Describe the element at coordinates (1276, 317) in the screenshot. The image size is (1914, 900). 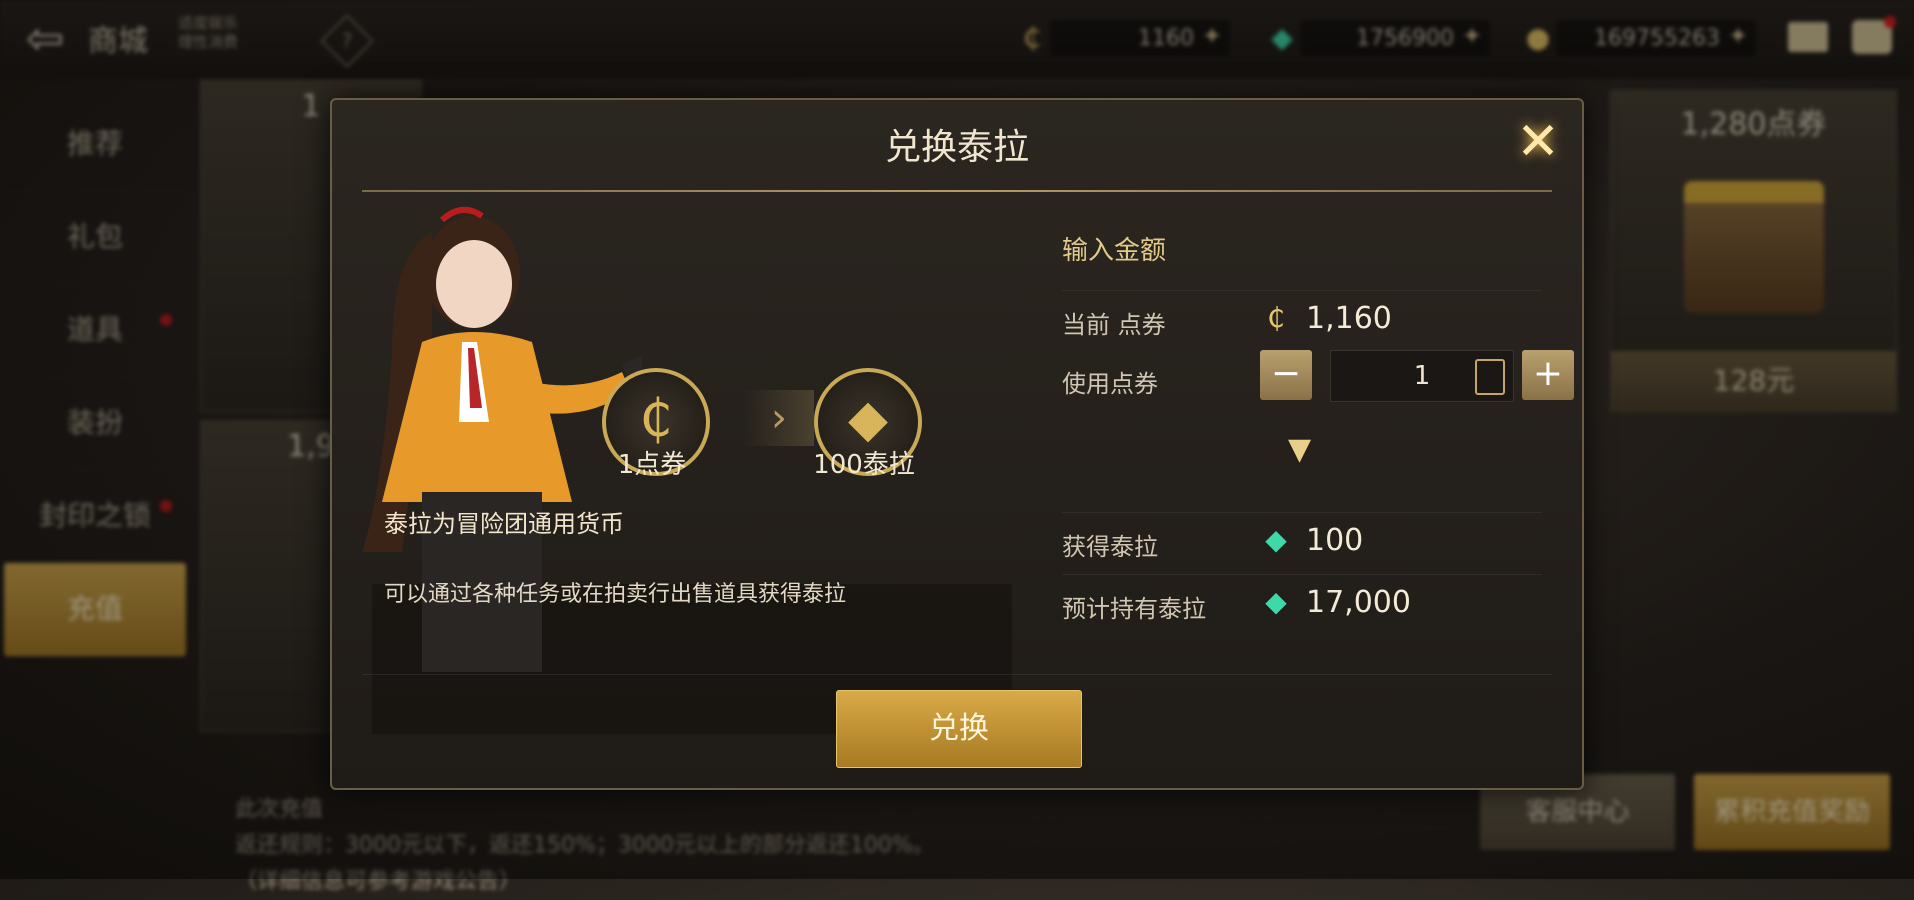
I see `point-coupon-icon: ₵` at that location.